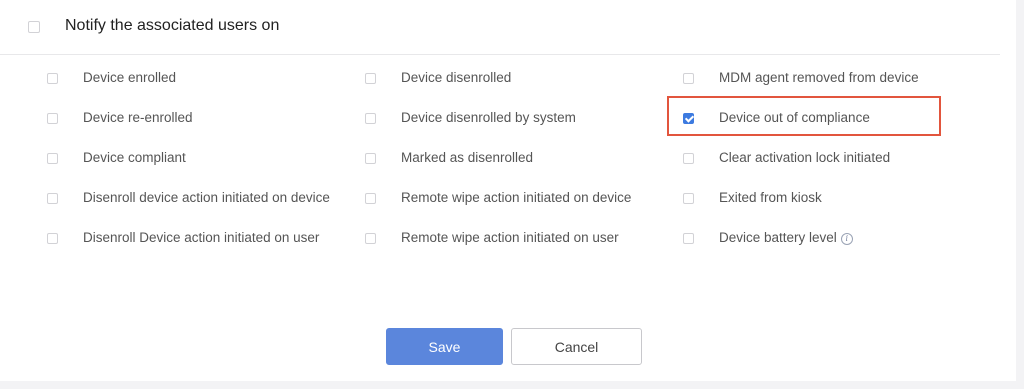  I want to click on notify-users-label: Notify the associated users on, so click(172, 25).